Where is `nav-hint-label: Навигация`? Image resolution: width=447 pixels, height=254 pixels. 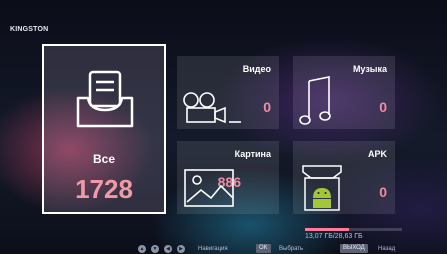 nav-hint-label: Навигация is located at coordinates (213, 249).